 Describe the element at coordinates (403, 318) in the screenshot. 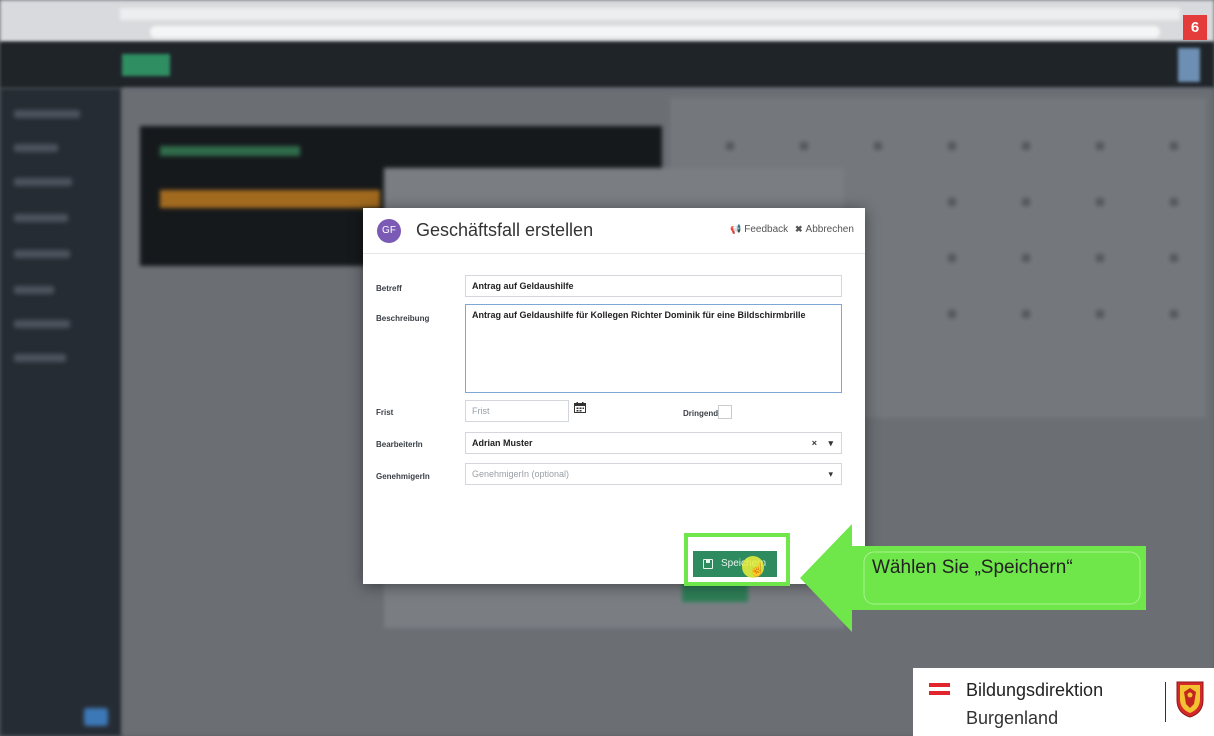

I see `description-label: Beschreibung` at that location.